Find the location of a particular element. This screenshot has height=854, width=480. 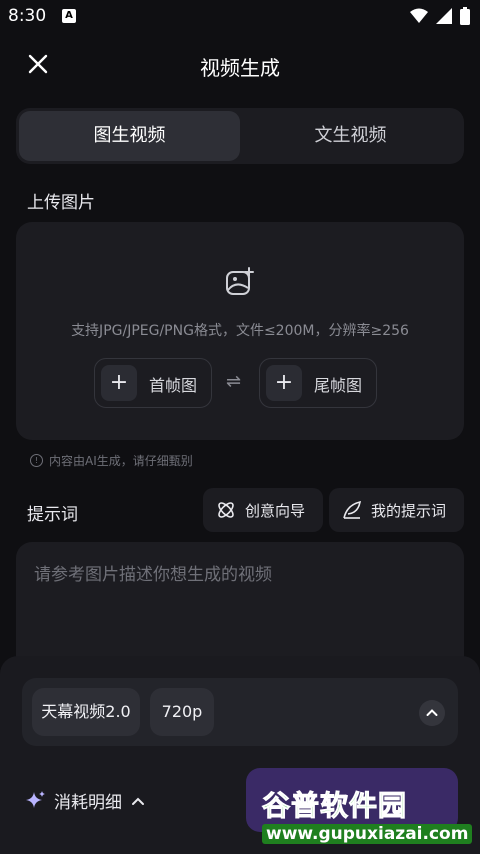

resolution-chip: 720p is located at coordinates (182, 712).